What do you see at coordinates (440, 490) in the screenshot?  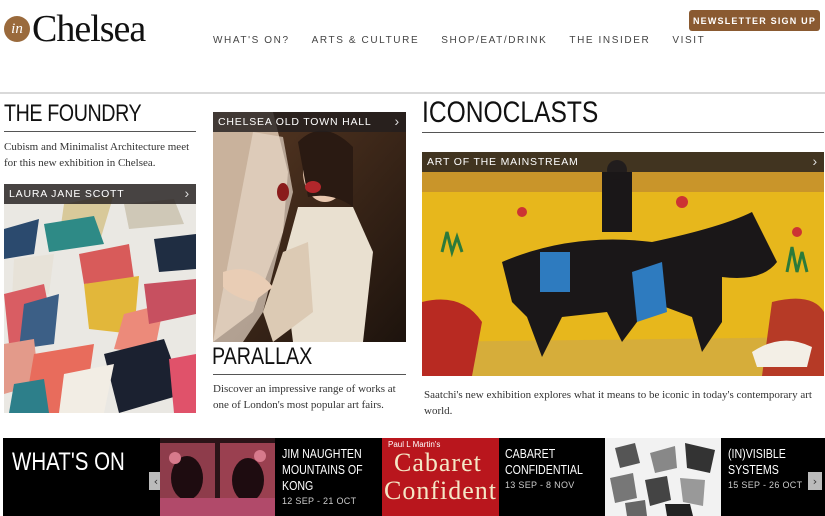 I see `poster-headline: Confident` at bounding box center [440, 490].